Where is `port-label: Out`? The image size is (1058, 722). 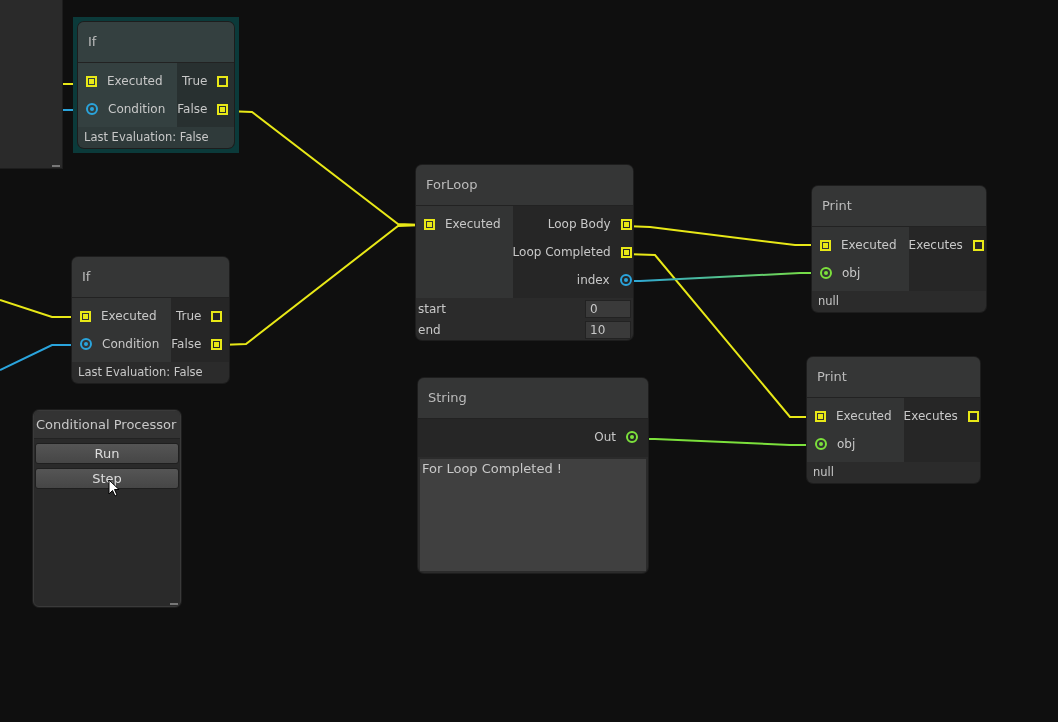
port-label: Out is located at coordinates (605, 437).